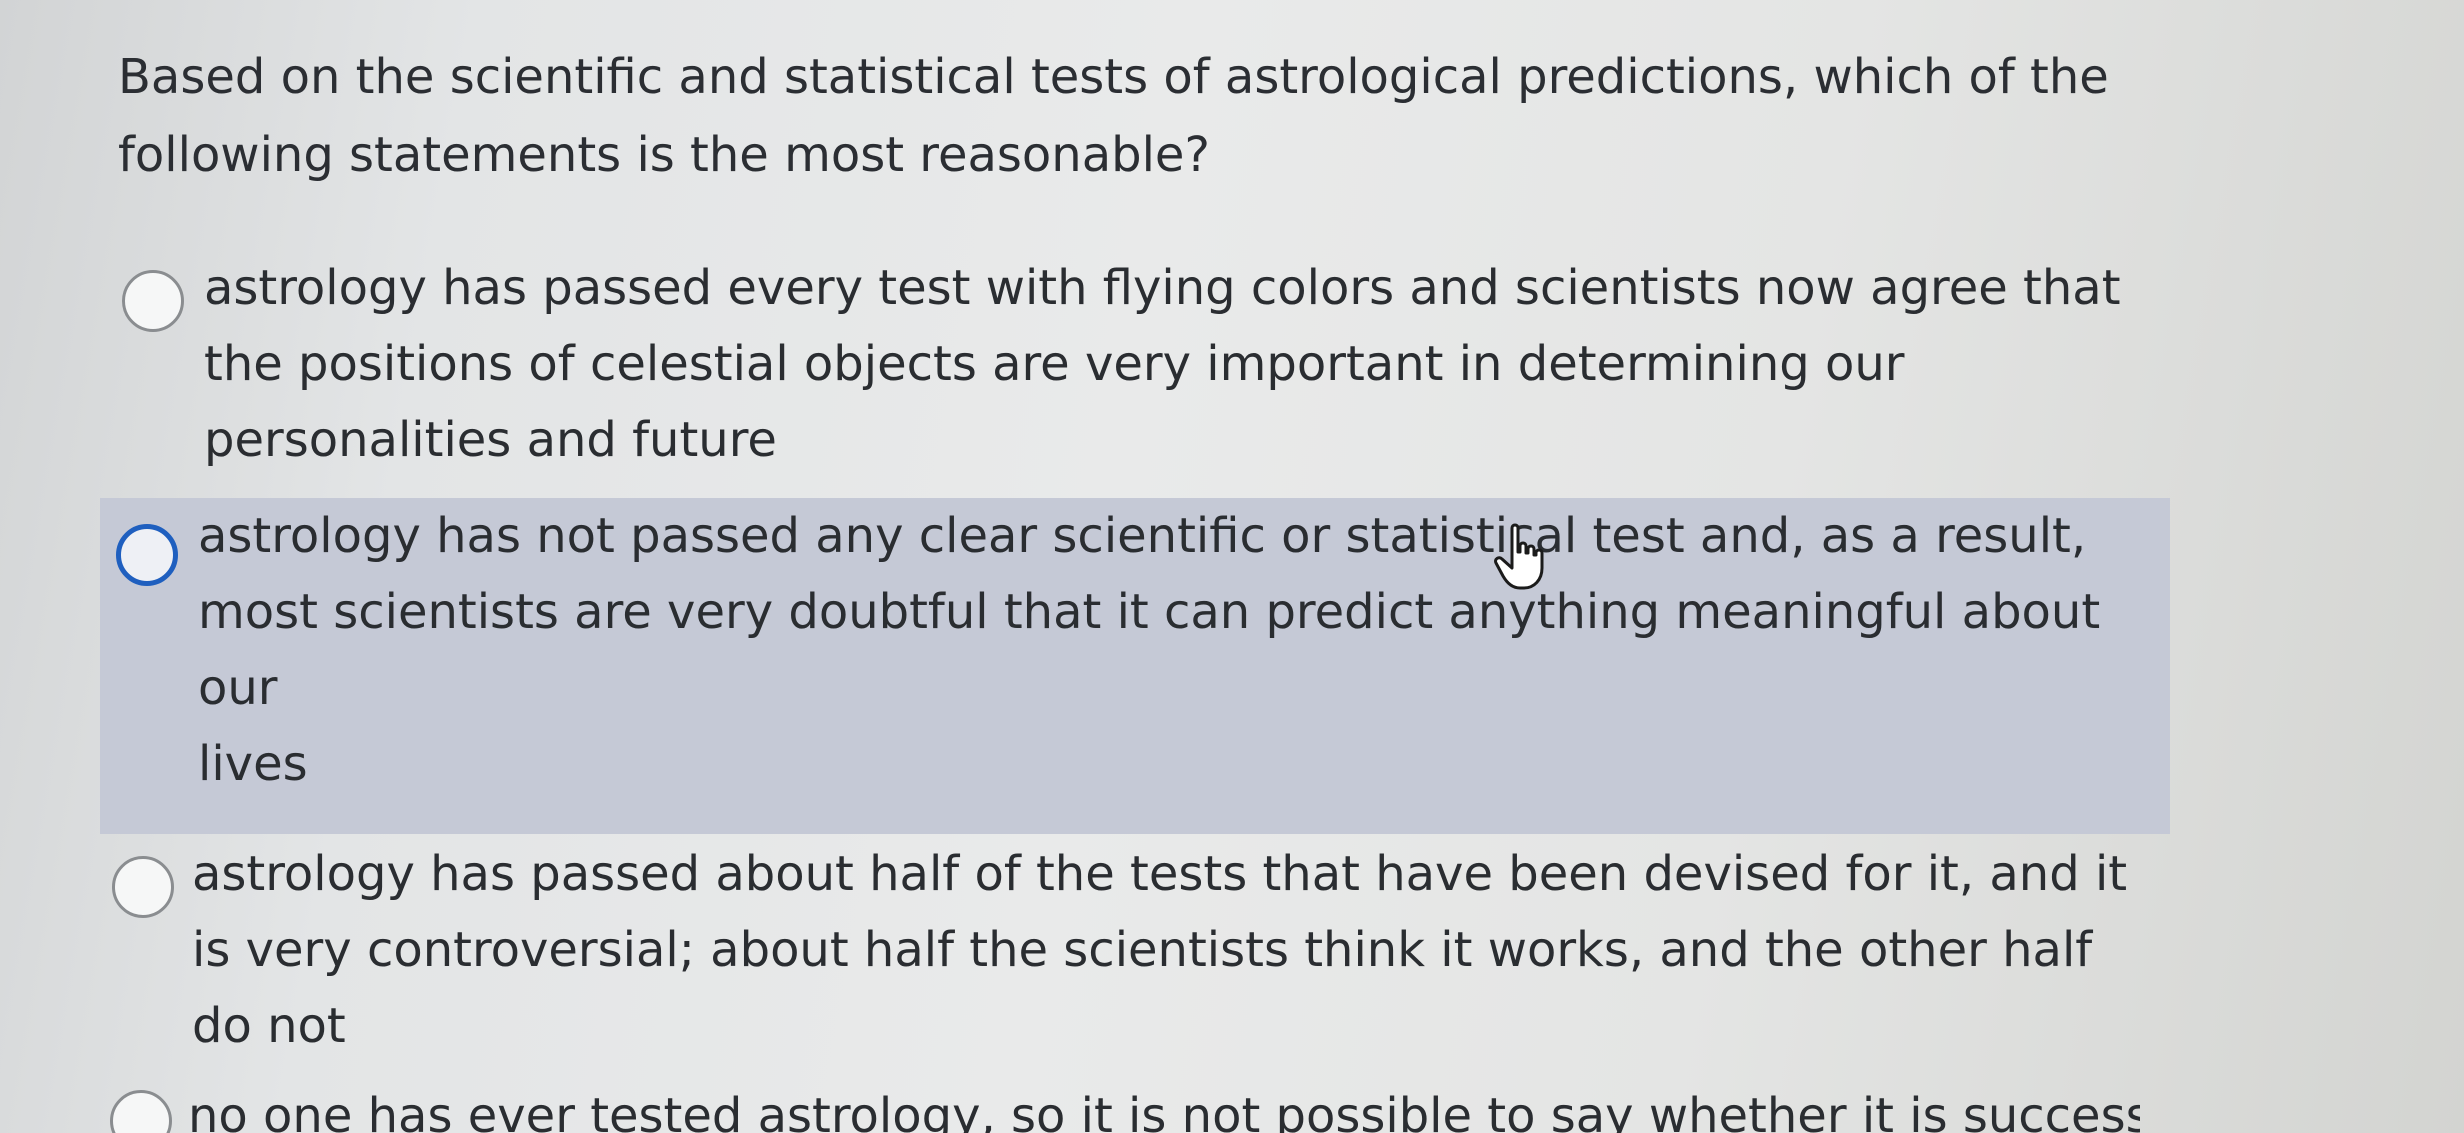 The image size is (2464, 1133). I want to click on hand-pointer-icon, so click(1519, 556).